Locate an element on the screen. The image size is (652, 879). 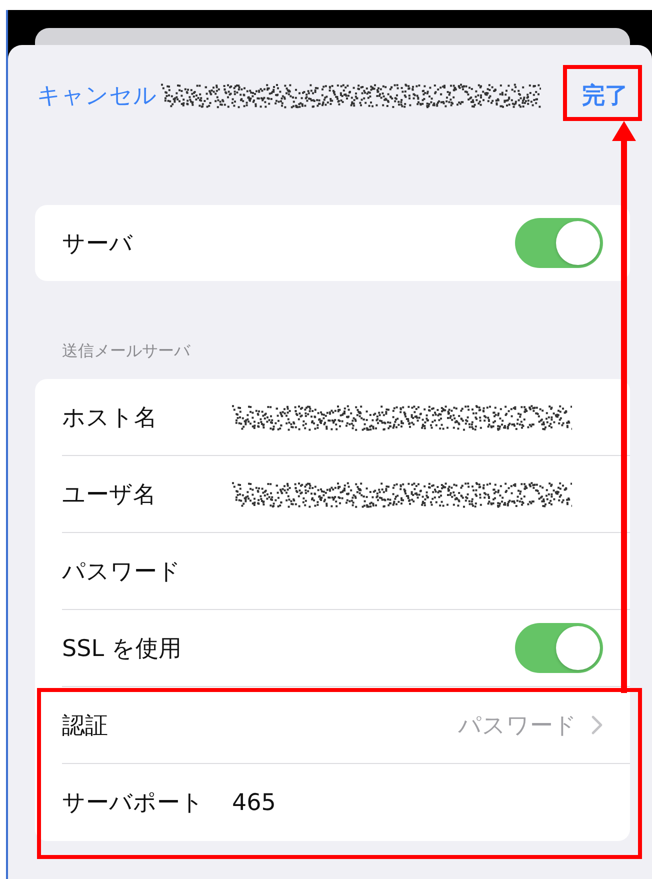
row-label: SSL を使用 is located at coordinates (122, 649).